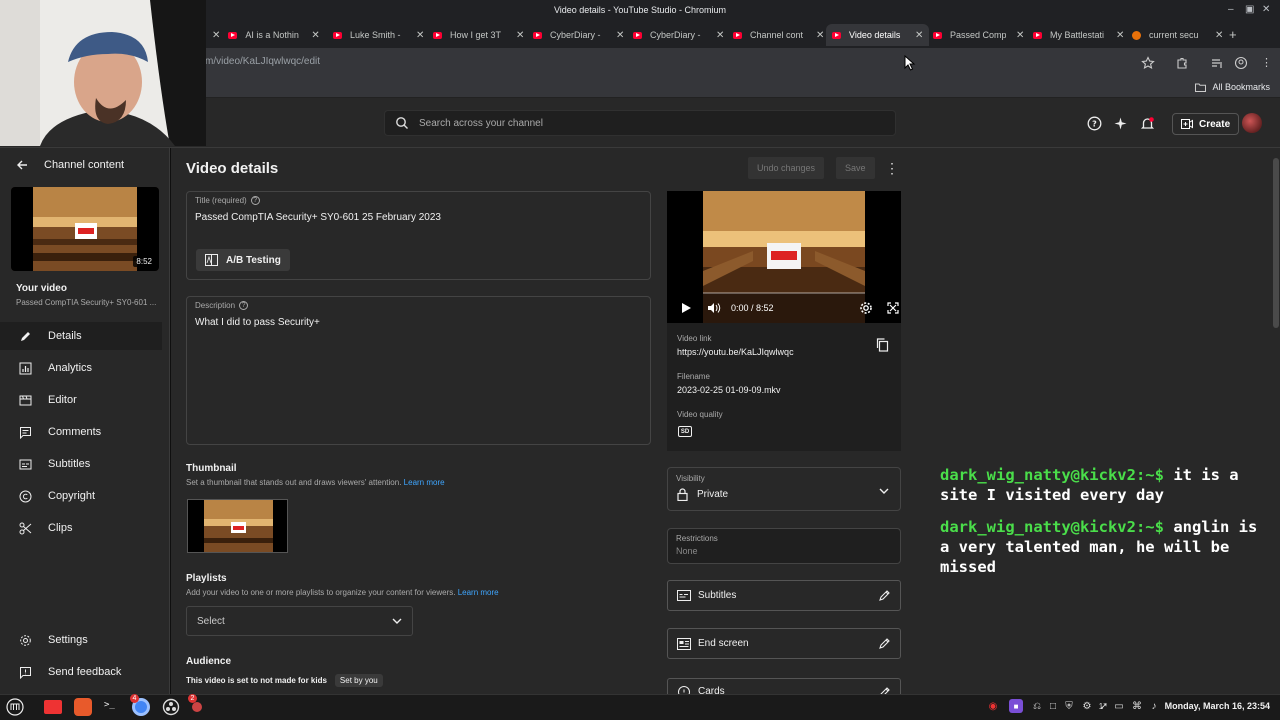 The height and width of the screenshot is (720, 1280). What do you see at coordinates (784, 257) in the screenshot?
I see `video-player: 0:00 / 8:52` at bounding box center [784, 257].